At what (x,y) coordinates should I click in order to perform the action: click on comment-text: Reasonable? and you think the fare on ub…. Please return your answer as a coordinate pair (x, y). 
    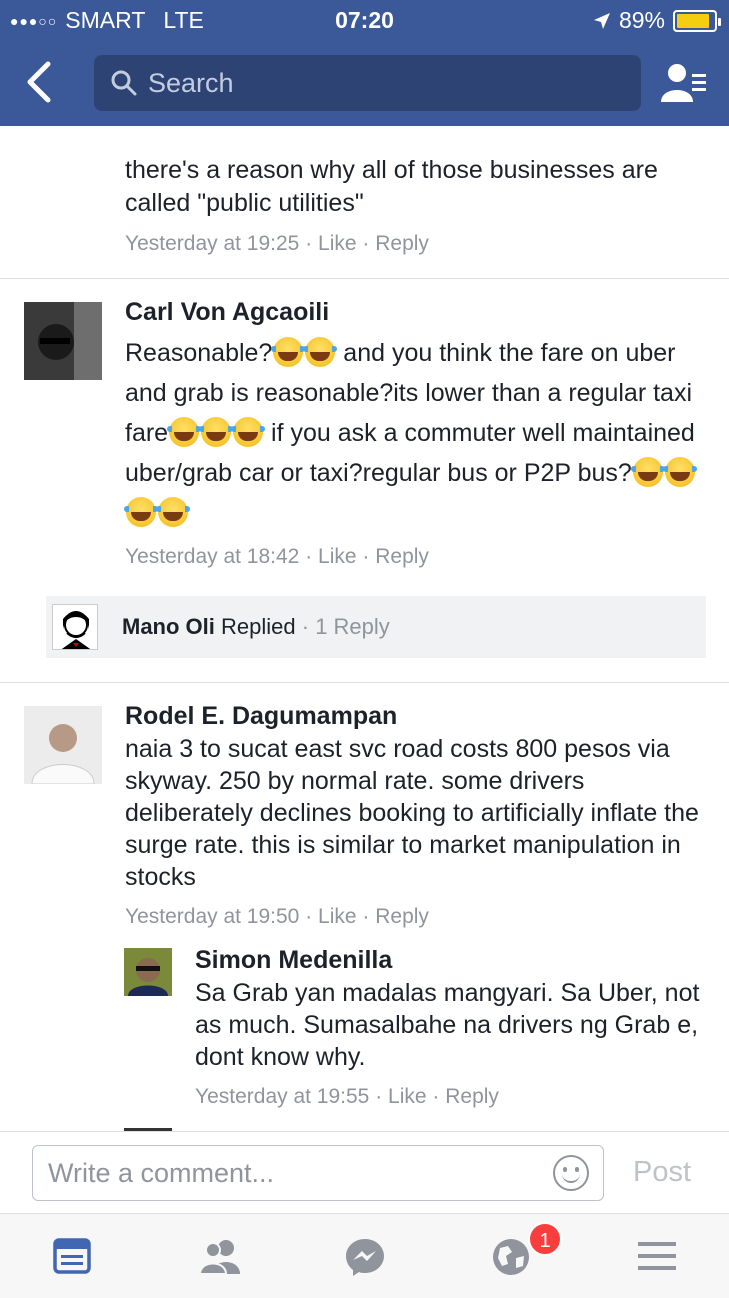
    Looking at the image, I should click on (412, 433).